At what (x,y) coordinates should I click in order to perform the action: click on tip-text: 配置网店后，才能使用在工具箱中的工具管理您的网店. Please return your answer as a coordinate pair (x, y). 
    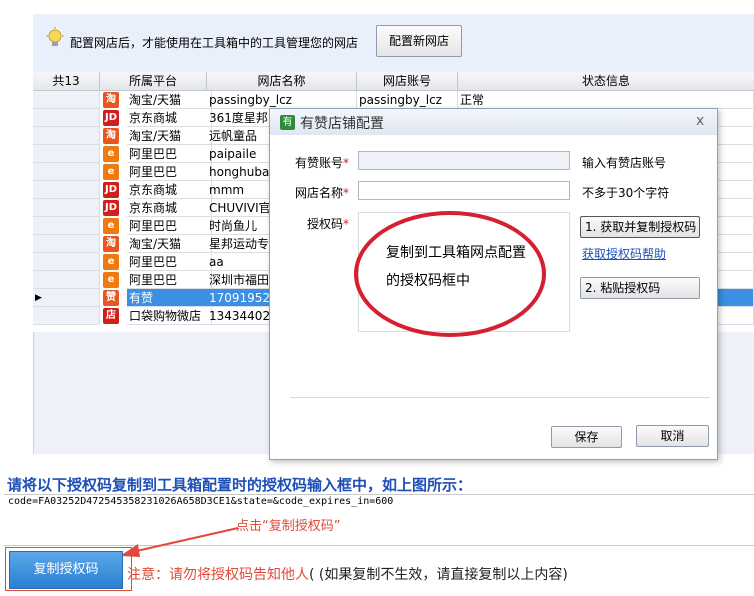
    Looking at the image, I should click on (214, 43).